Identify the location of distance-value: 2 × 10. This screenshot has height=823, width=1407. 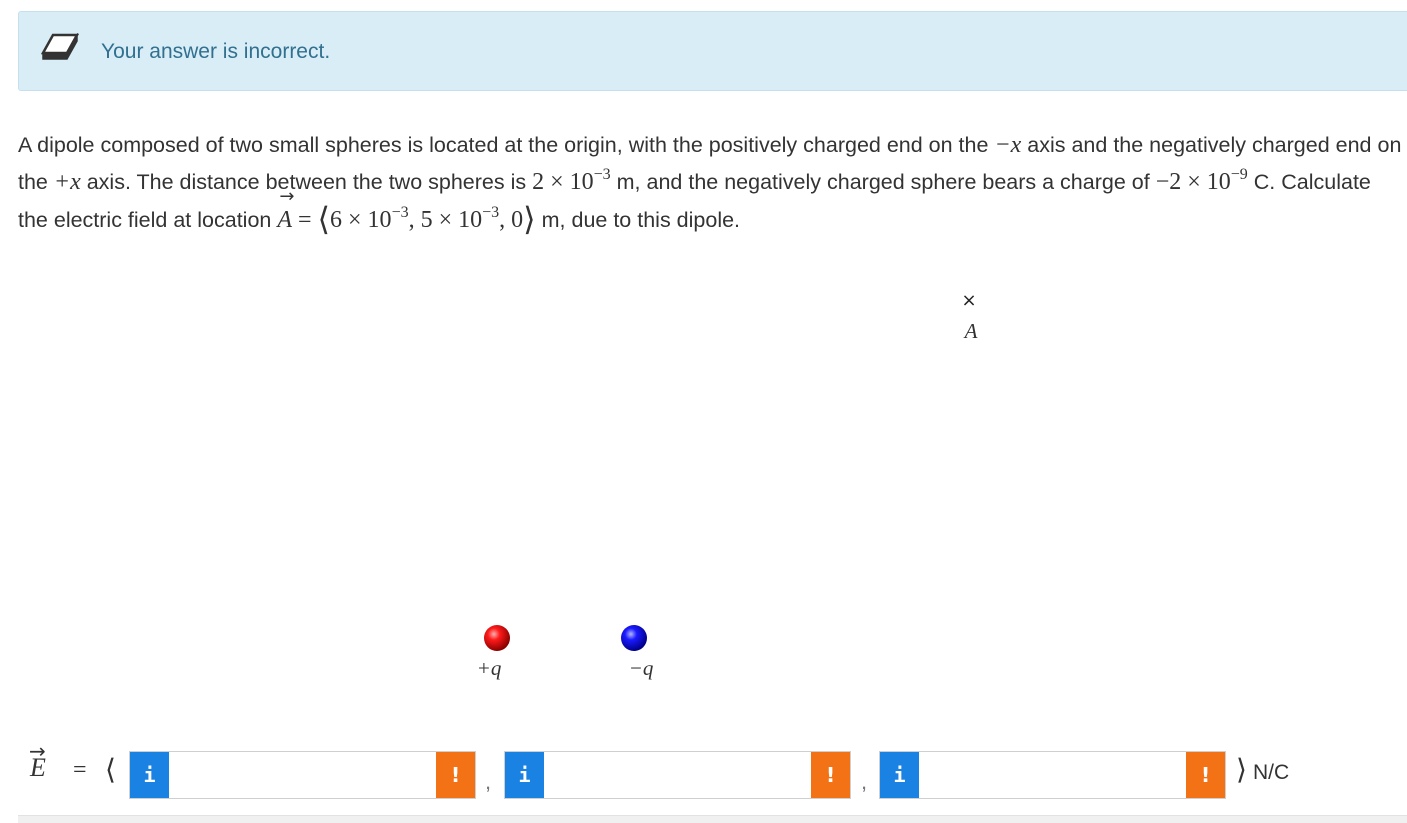
(563, 182).